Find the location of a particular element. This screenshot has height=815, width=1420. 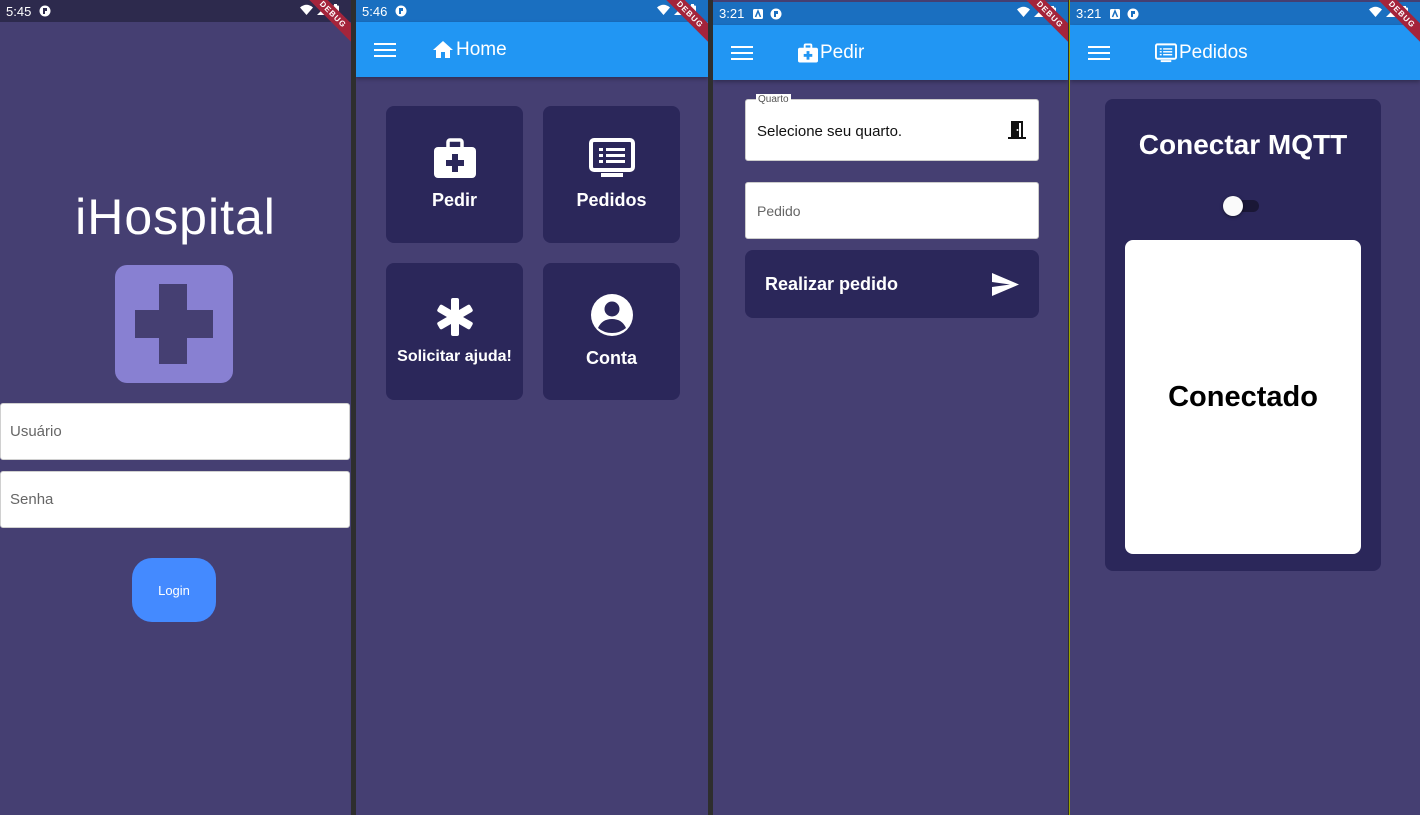

tile-label: Conta is located at coordinates (611, 358).